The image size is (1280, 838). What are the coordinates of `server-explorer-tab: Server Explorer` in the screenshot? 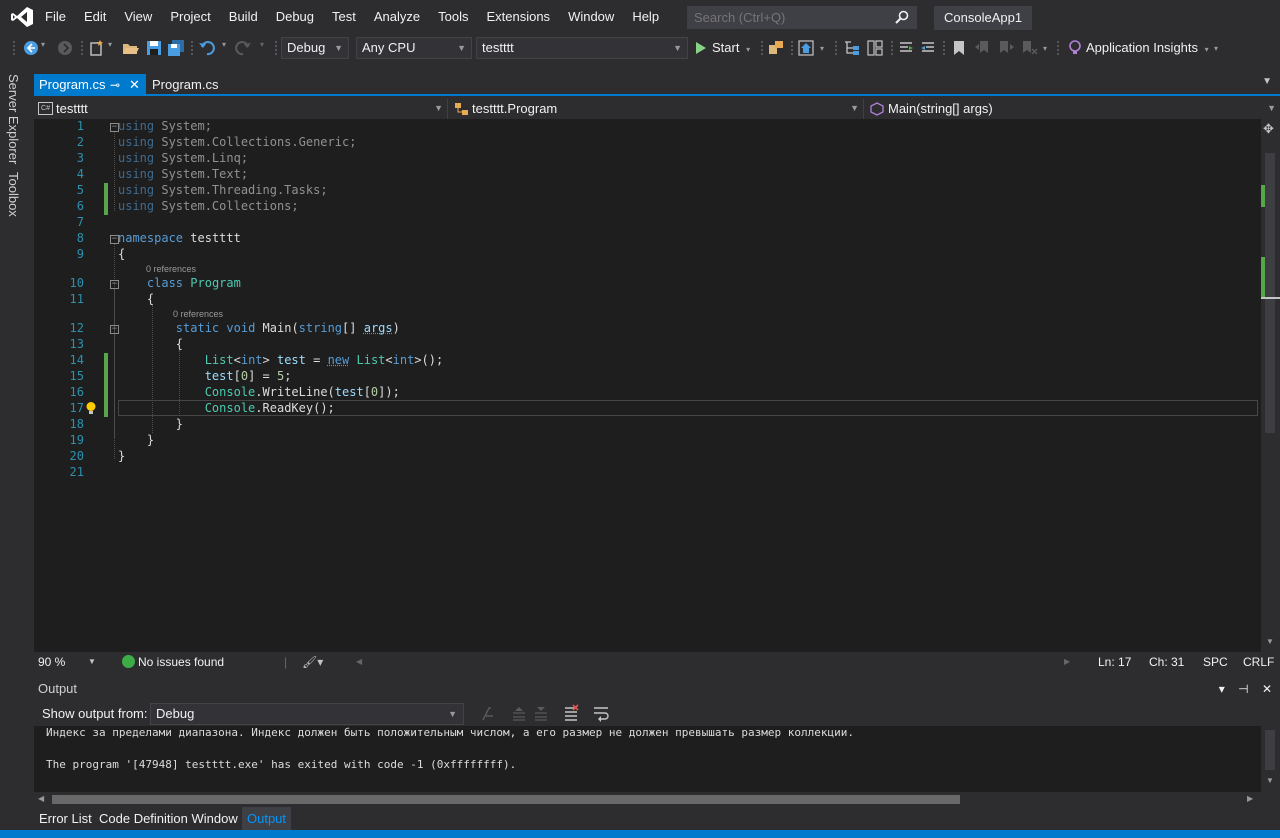 It's located at (13, 119).